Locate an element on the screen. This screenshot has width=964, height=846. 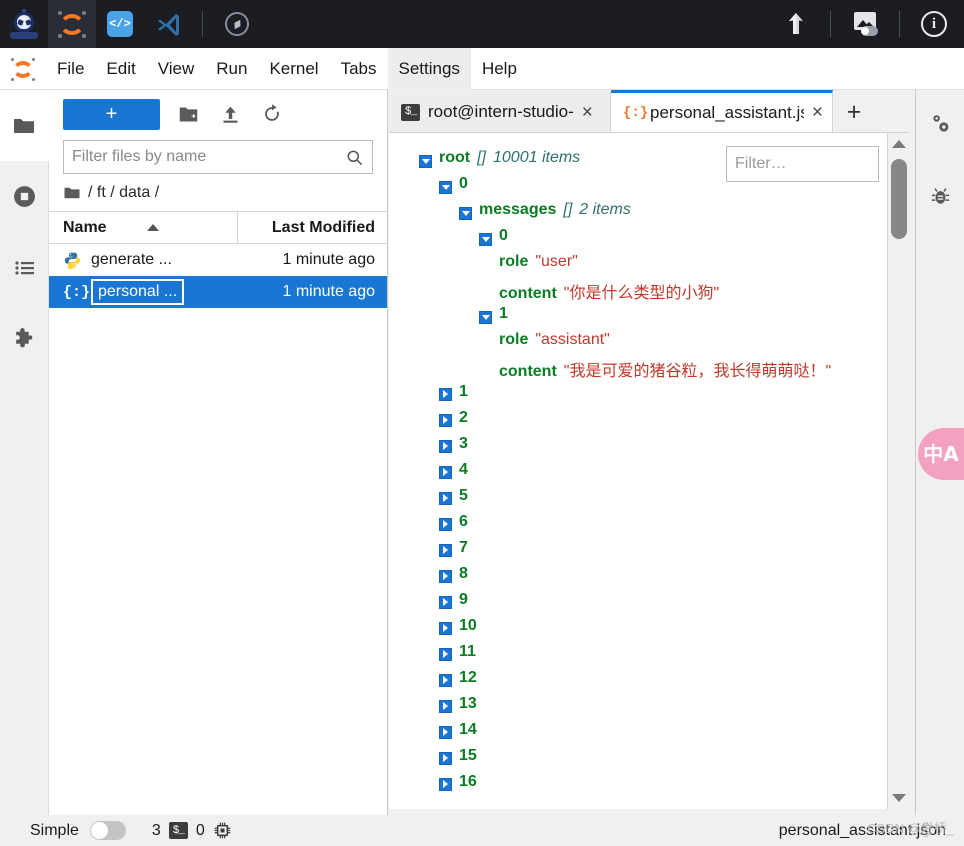
json-vertical-scrollbar is located at coordinates (898, 471).